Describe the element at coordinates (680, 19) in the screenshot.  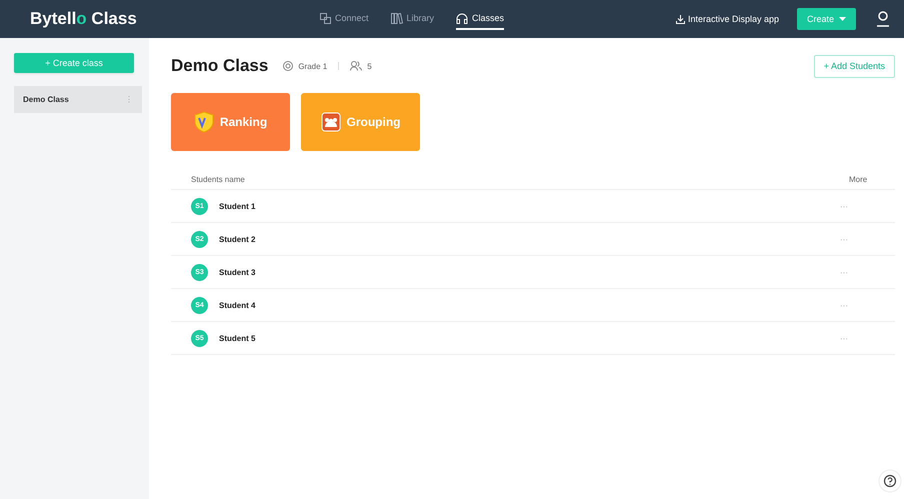
I see `download-icon` at that location.